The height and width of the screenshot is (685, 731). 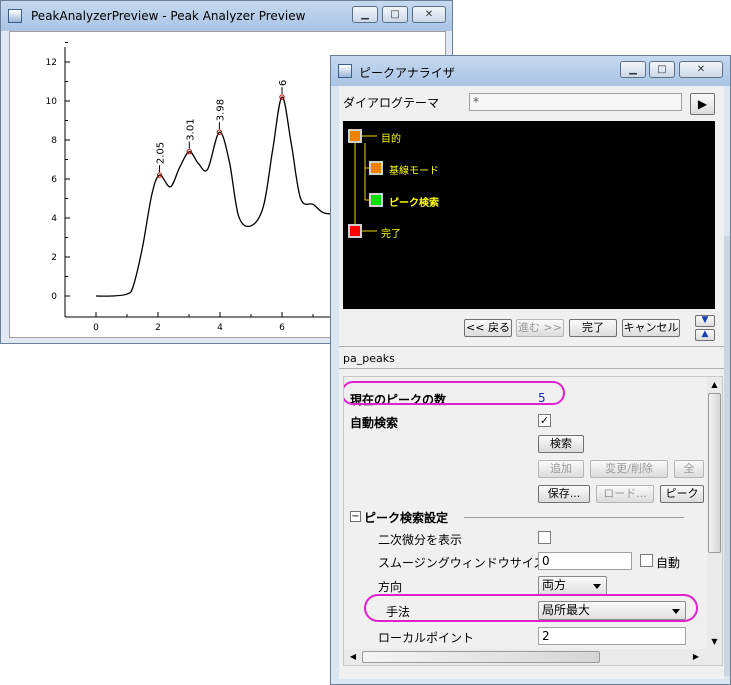 What do you see at coordinates (629, 469) in the screenshot?
I see `modify-delete-button: 変更/削除` at bounding box center [629, 469].